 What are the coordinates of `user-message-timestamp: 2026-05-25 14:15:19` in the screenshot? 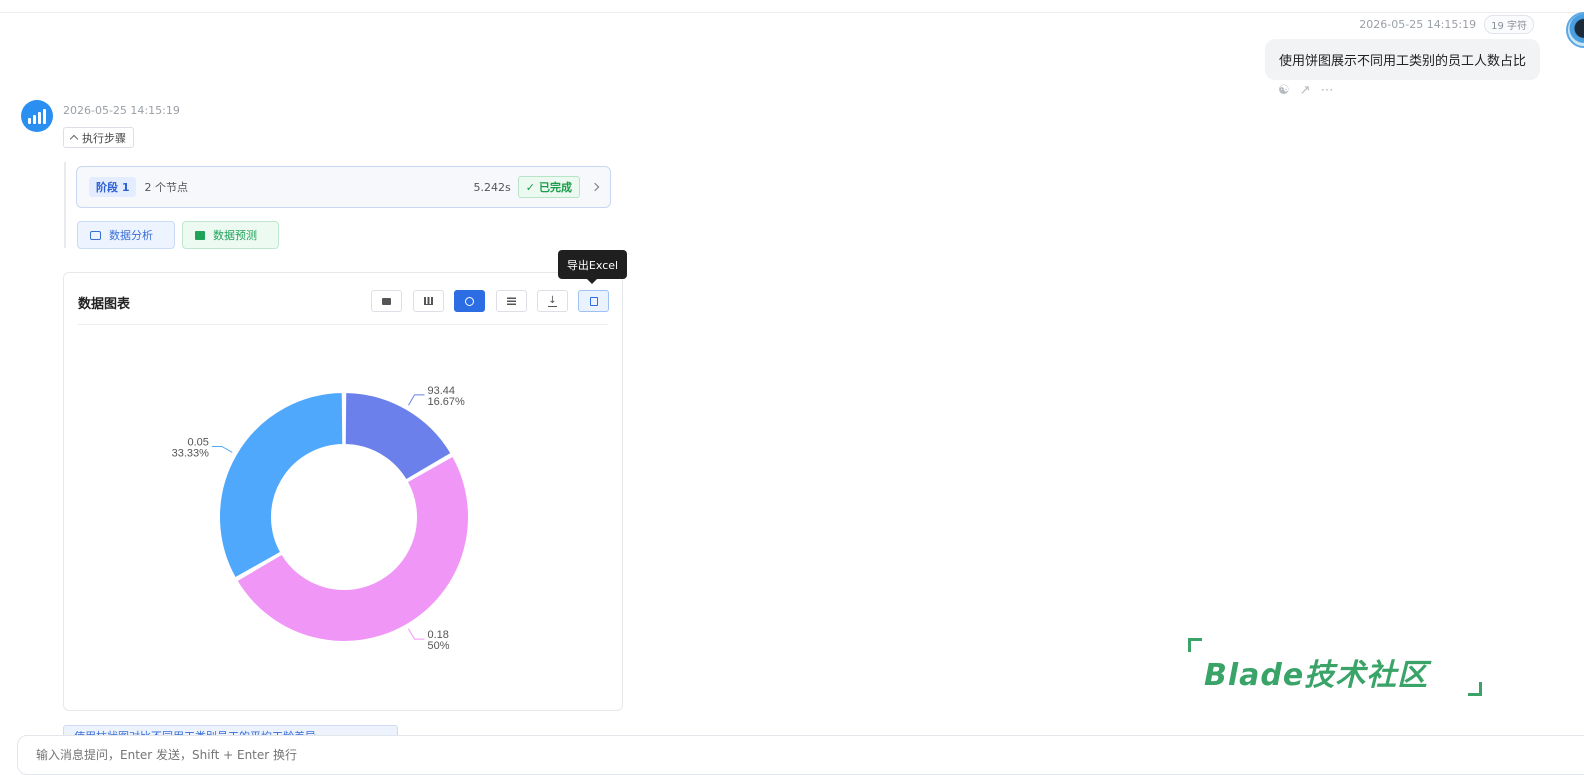 It's located at (1418, 24).